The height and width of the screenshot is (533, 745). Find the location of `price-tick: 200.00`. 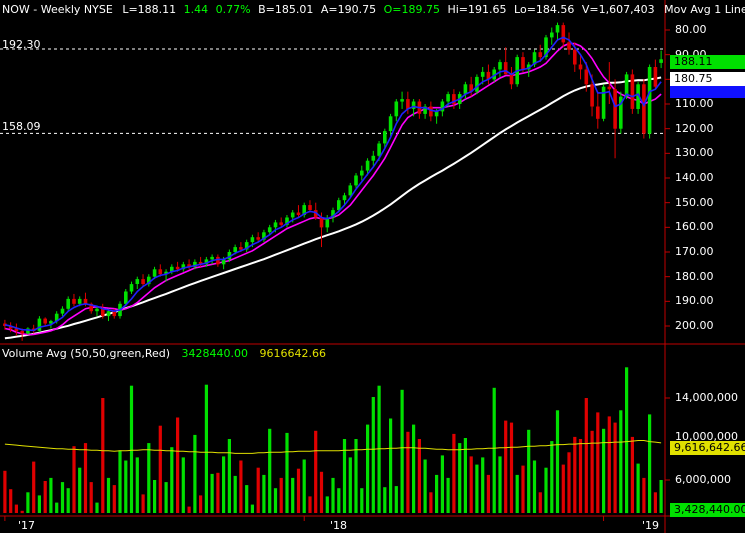

price-tick: 200.00 is located at coordinates (694, 325).